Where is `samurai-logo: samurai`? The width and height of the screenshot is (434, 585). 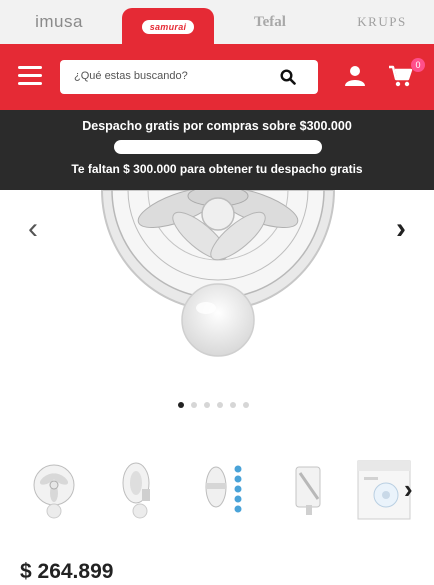
samurai-logo: samurai is located at coordinates (168, 27).